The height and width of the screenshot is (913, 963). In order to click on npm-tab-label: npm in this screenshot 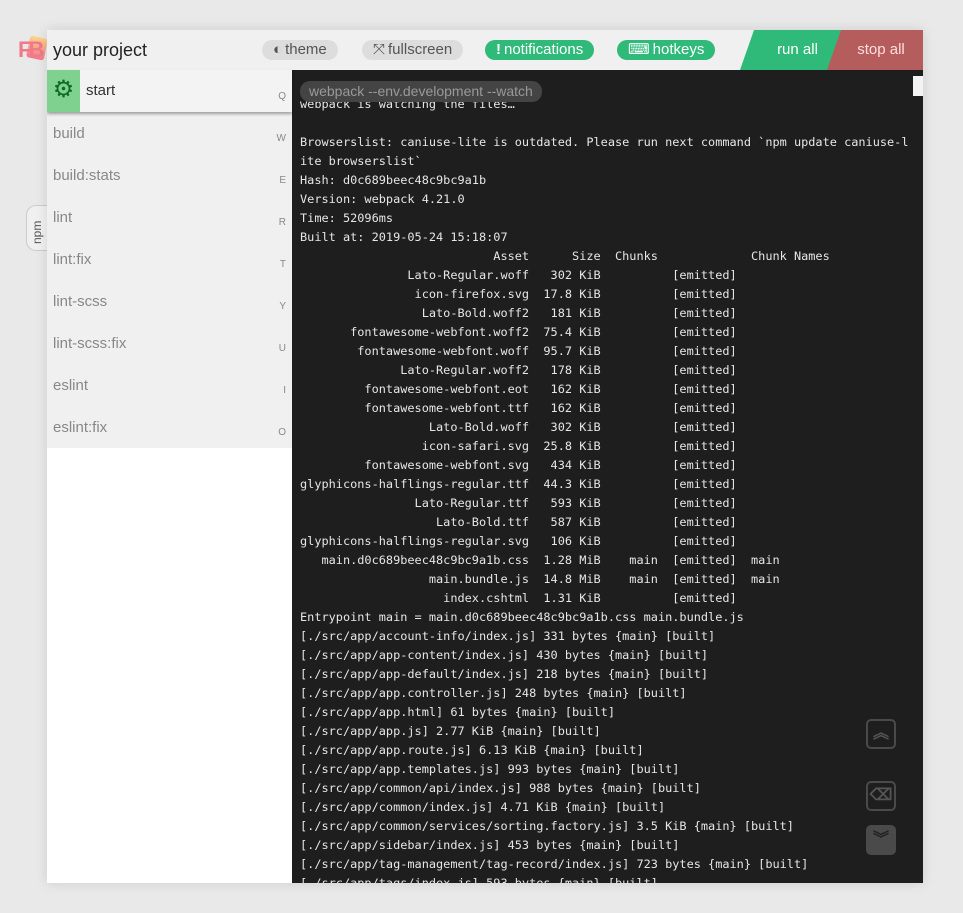, I will do `click(37, 232)`.